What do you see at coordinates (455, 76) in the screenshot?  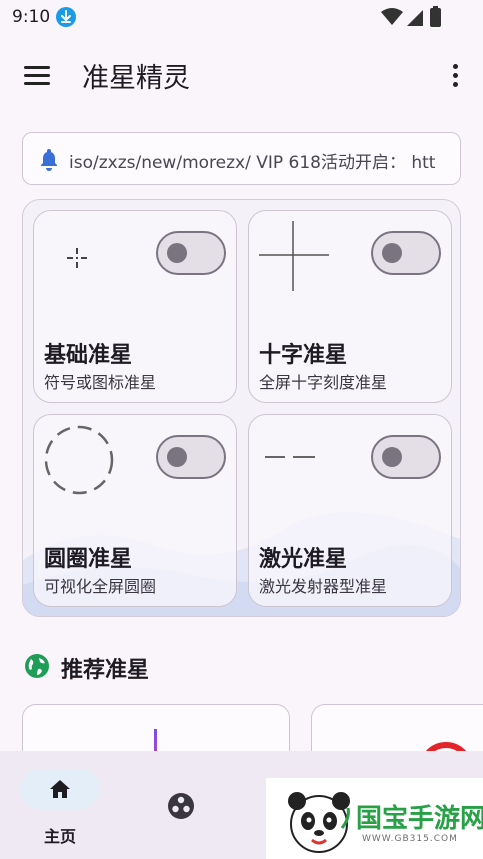 I see `more-options-icon` at bounding box center [455, 76].